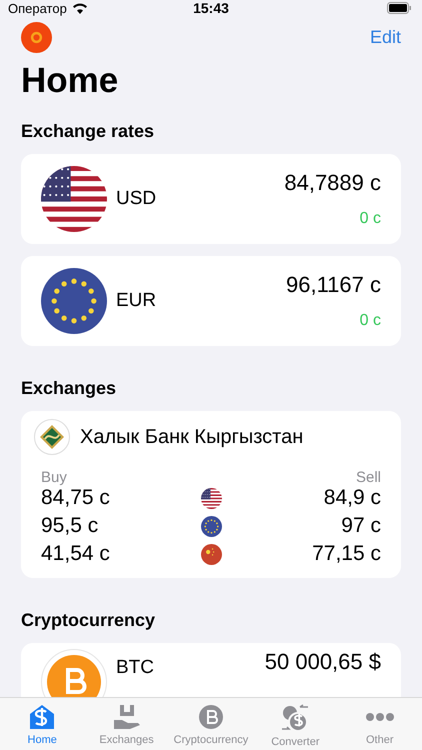 The width and height of the screenshot is (422, 750). I want to click on wifi-icon, so click(80, 8).